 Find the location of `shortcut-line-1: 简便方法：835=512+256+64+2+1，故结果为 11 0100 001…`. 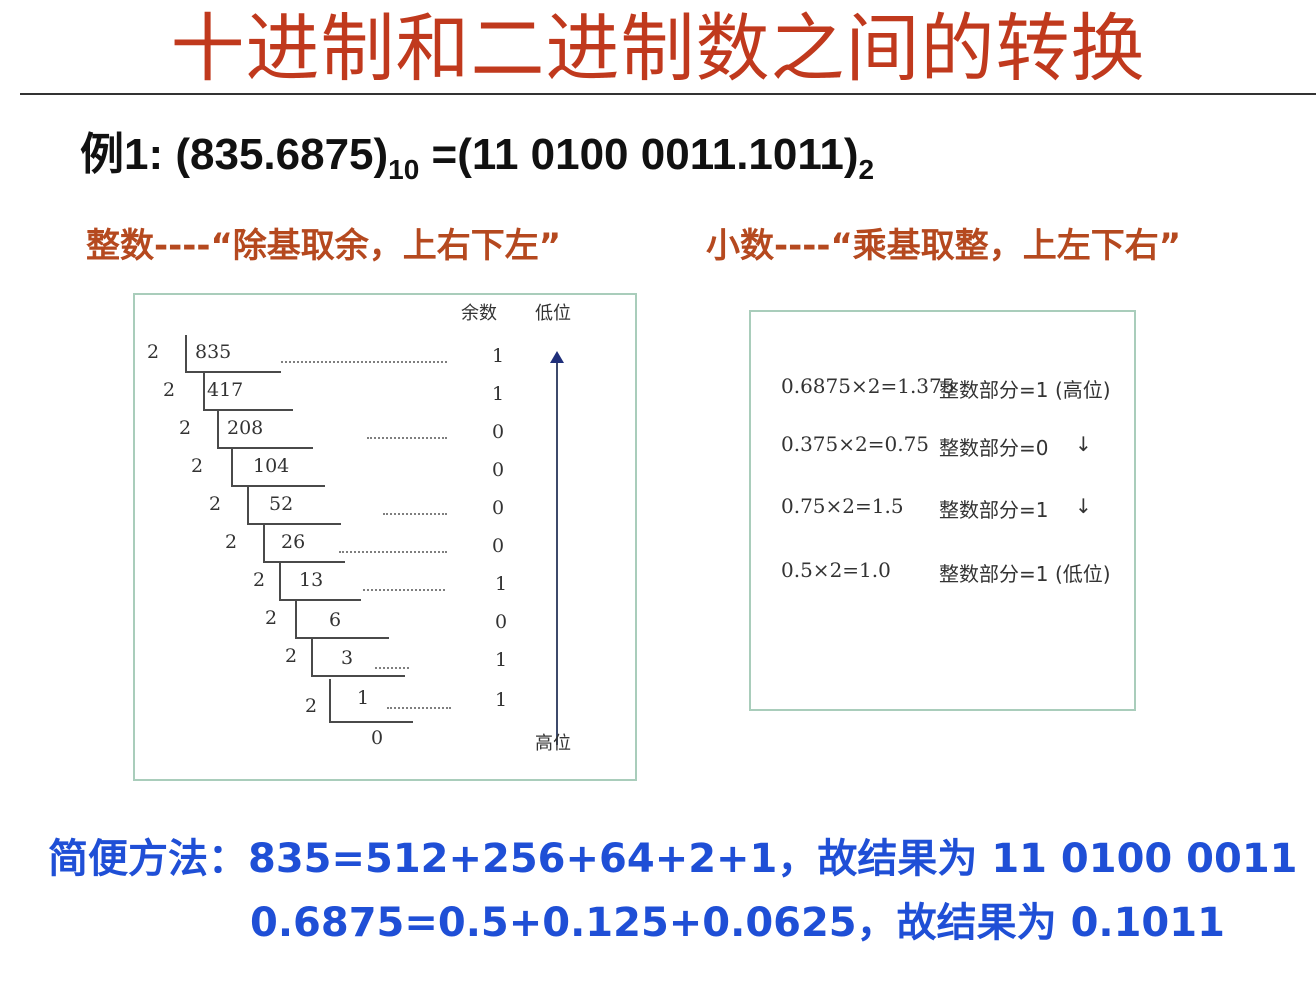

shortcut-line-1: 简便方法：835=512+256+64+2+1，故结果为 11 0100 001… is located at coordinates (673, 859).